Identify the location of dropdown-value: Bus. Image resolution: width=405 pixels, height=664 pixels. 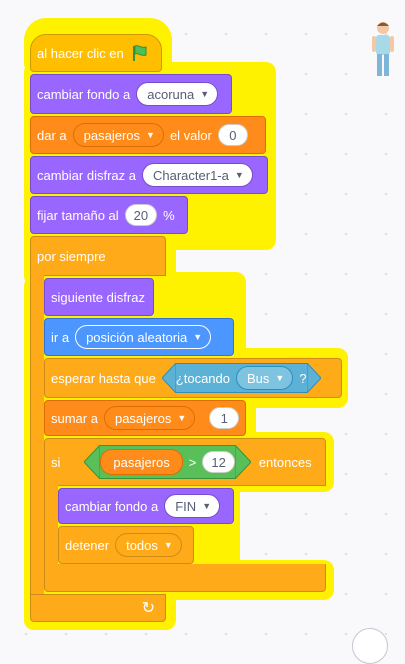
(258, 378).